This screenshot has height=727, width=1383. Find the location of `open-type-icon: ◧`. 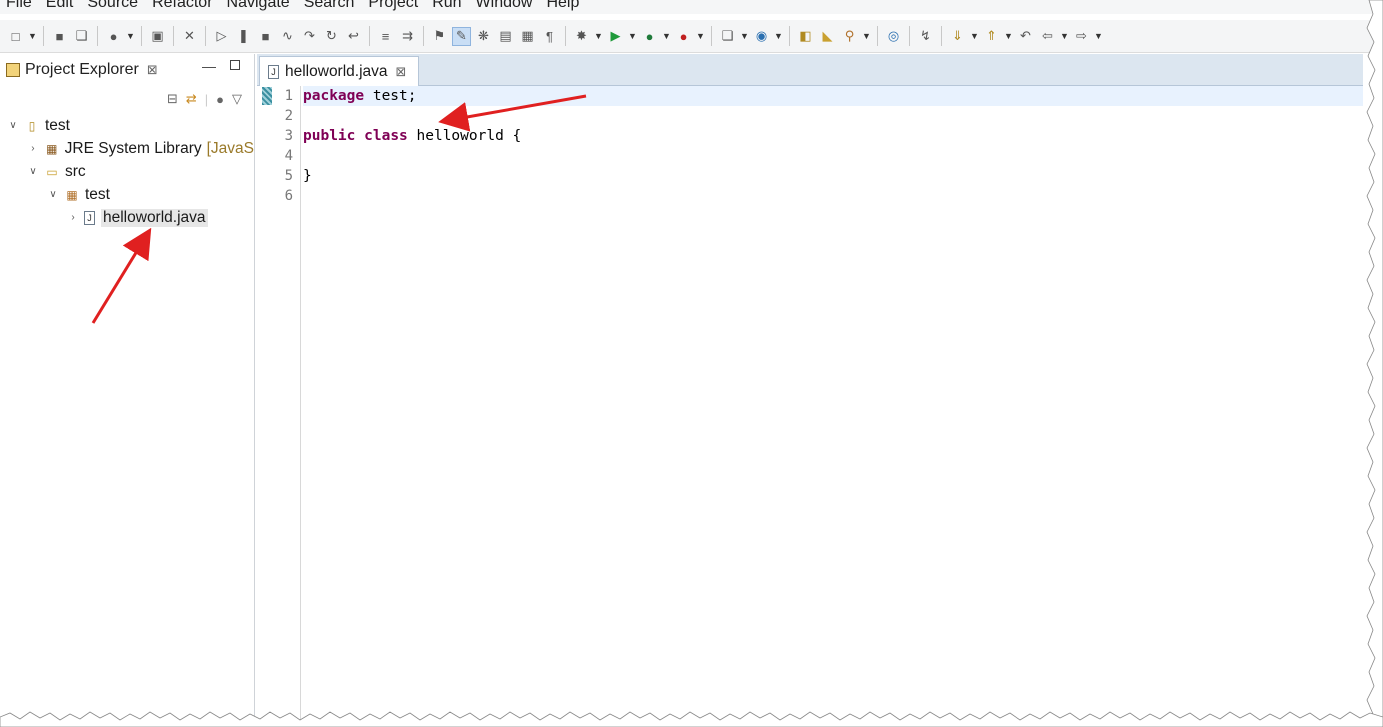

open-type-icon: ◧ is located at coordinates (805, 36).